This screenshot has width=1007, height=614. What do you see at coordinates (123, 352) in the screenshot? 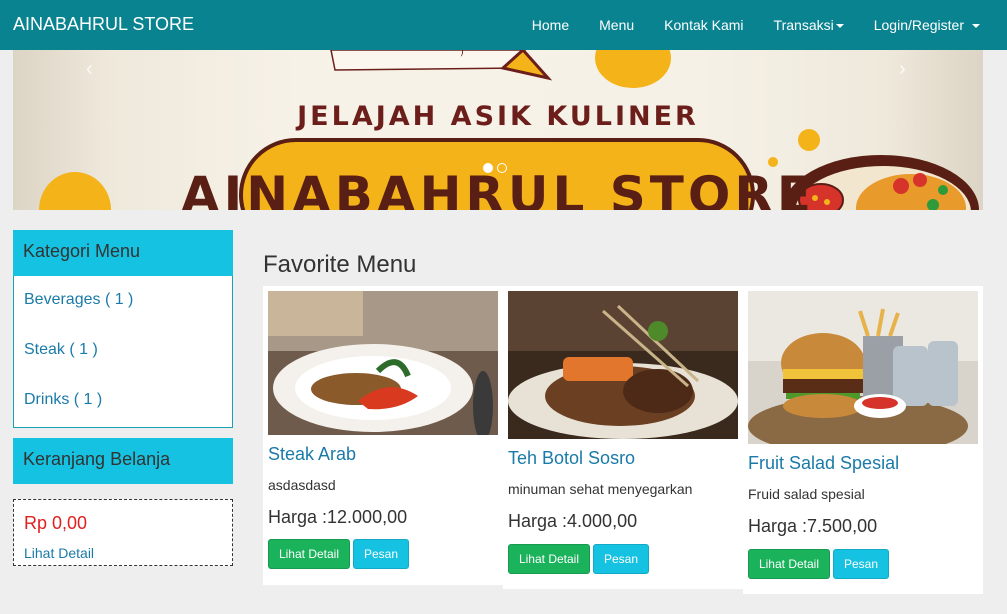
I see `category-list: Beverages ( 1 ) Steak ( 1 ) Drinks ( 1 )` at bounding box center [123, 352].